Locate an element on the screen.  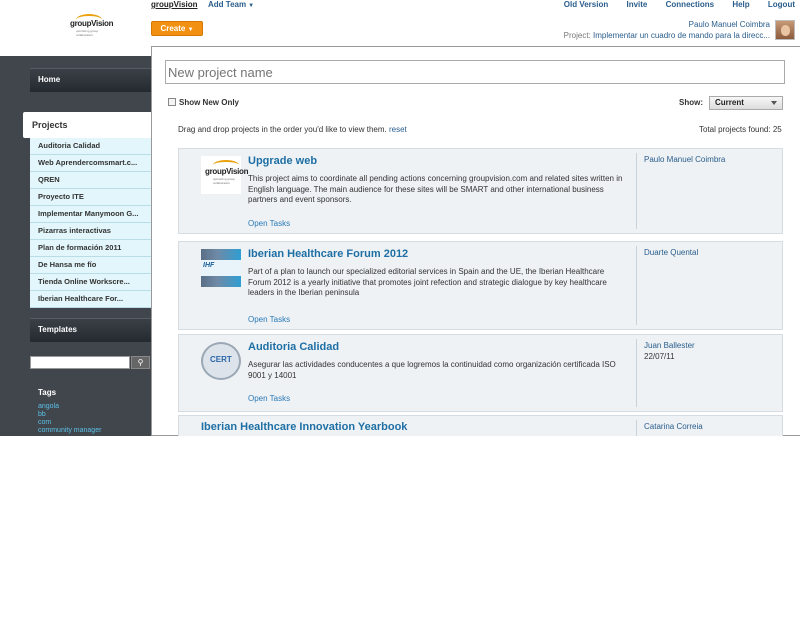
project-owner: Paulo Manuel Coimbra is located at coordinates (684, 159).